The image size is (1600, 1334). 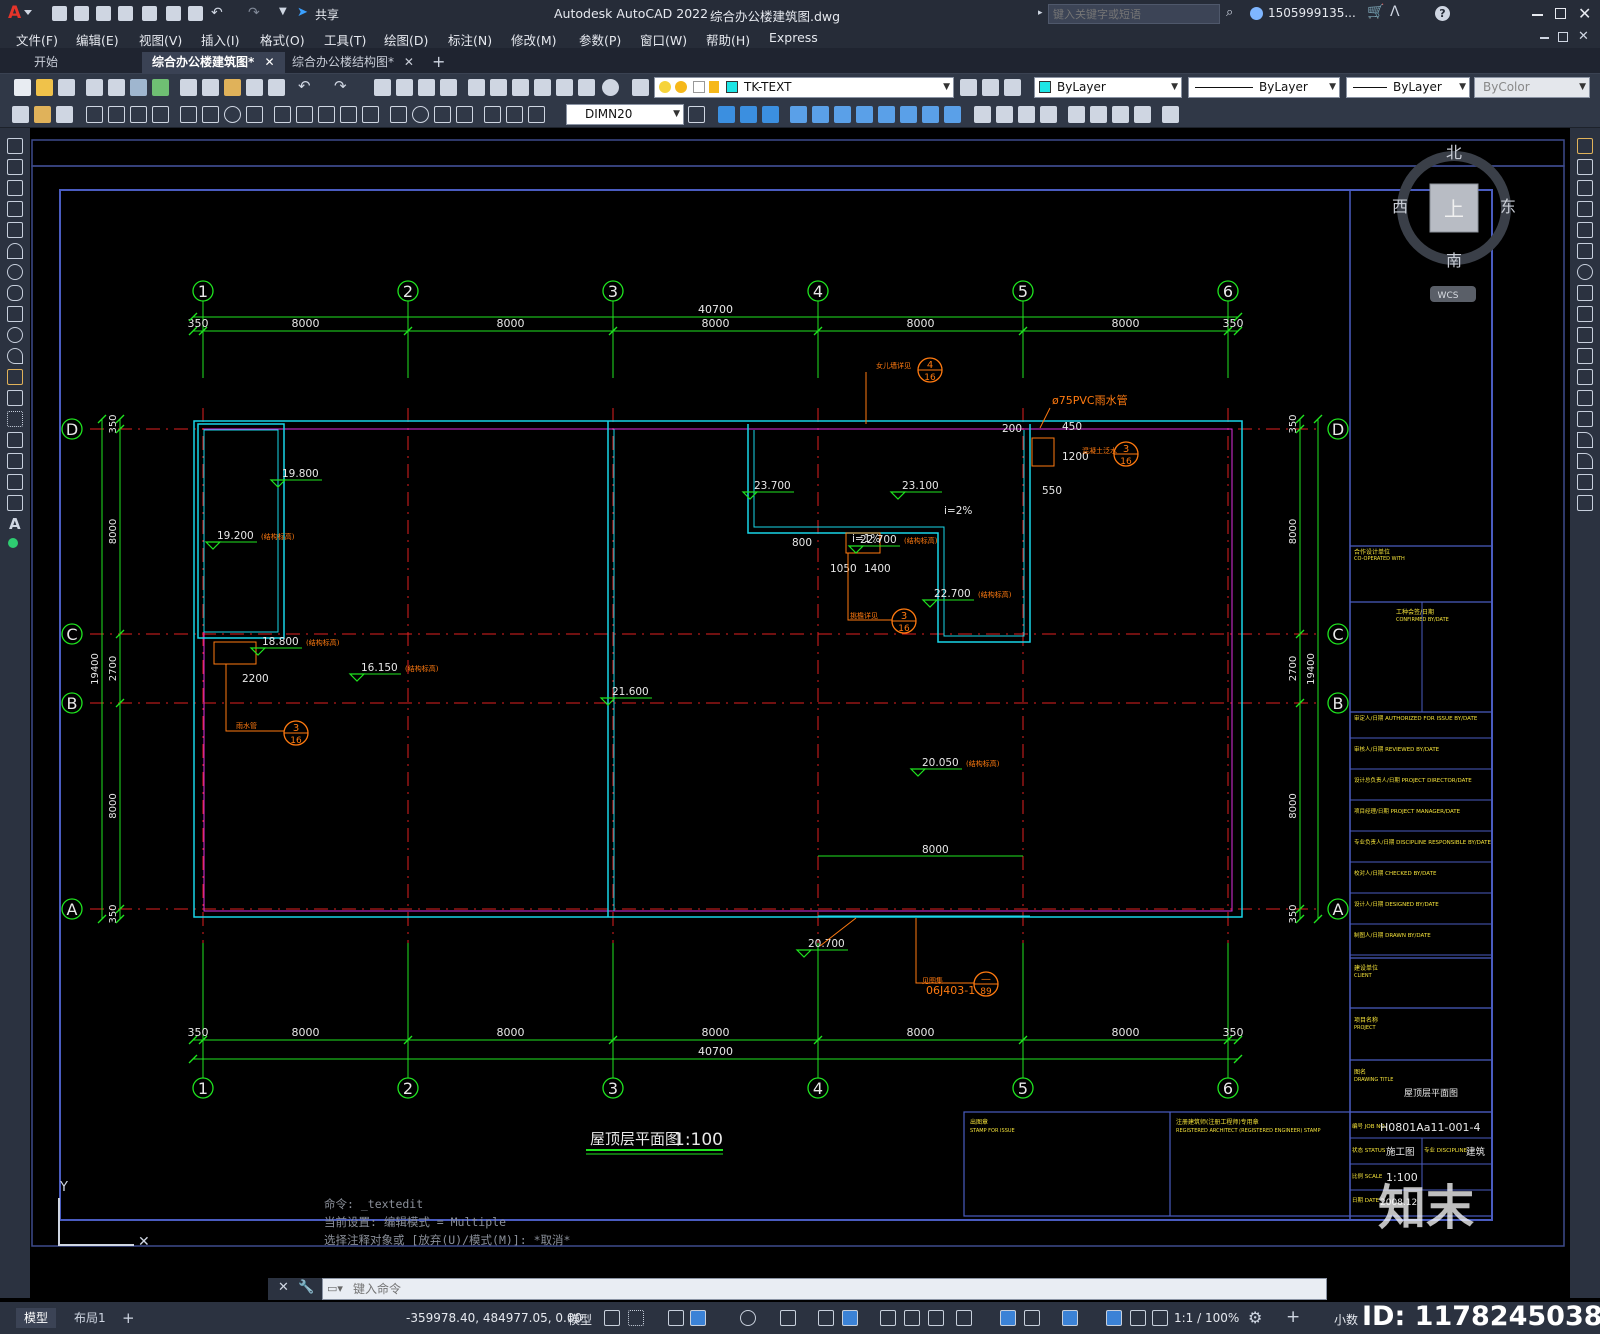 I want to click on object-snap-icon, so click(x=850, y=1318).